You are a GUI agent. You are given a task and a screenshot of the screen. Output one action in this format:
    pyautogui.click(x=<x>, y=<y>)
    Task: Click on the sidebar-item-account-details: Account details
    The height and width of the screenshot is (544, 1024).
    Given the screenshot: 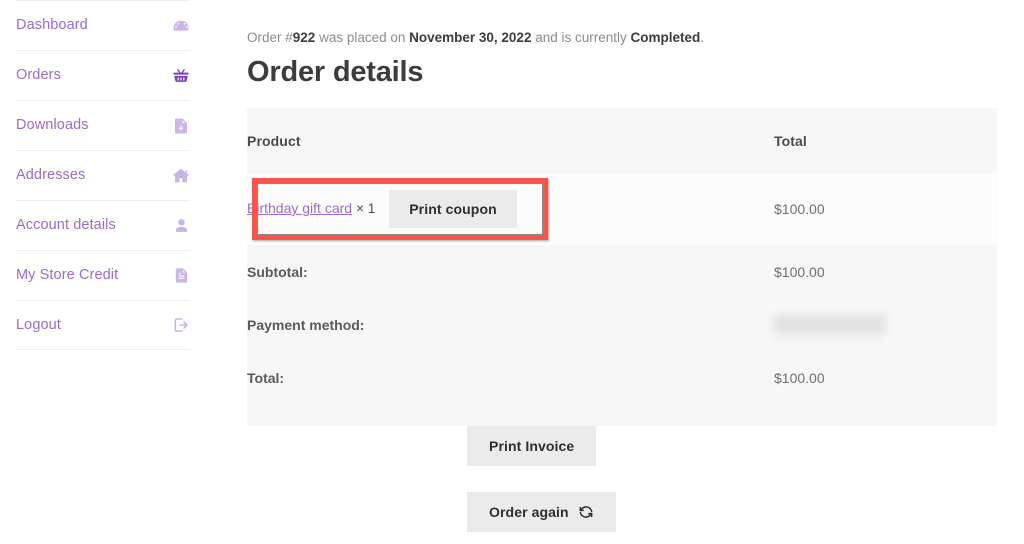 What is the action you would take?
    pyautogui.click(x=103, y=225)
    